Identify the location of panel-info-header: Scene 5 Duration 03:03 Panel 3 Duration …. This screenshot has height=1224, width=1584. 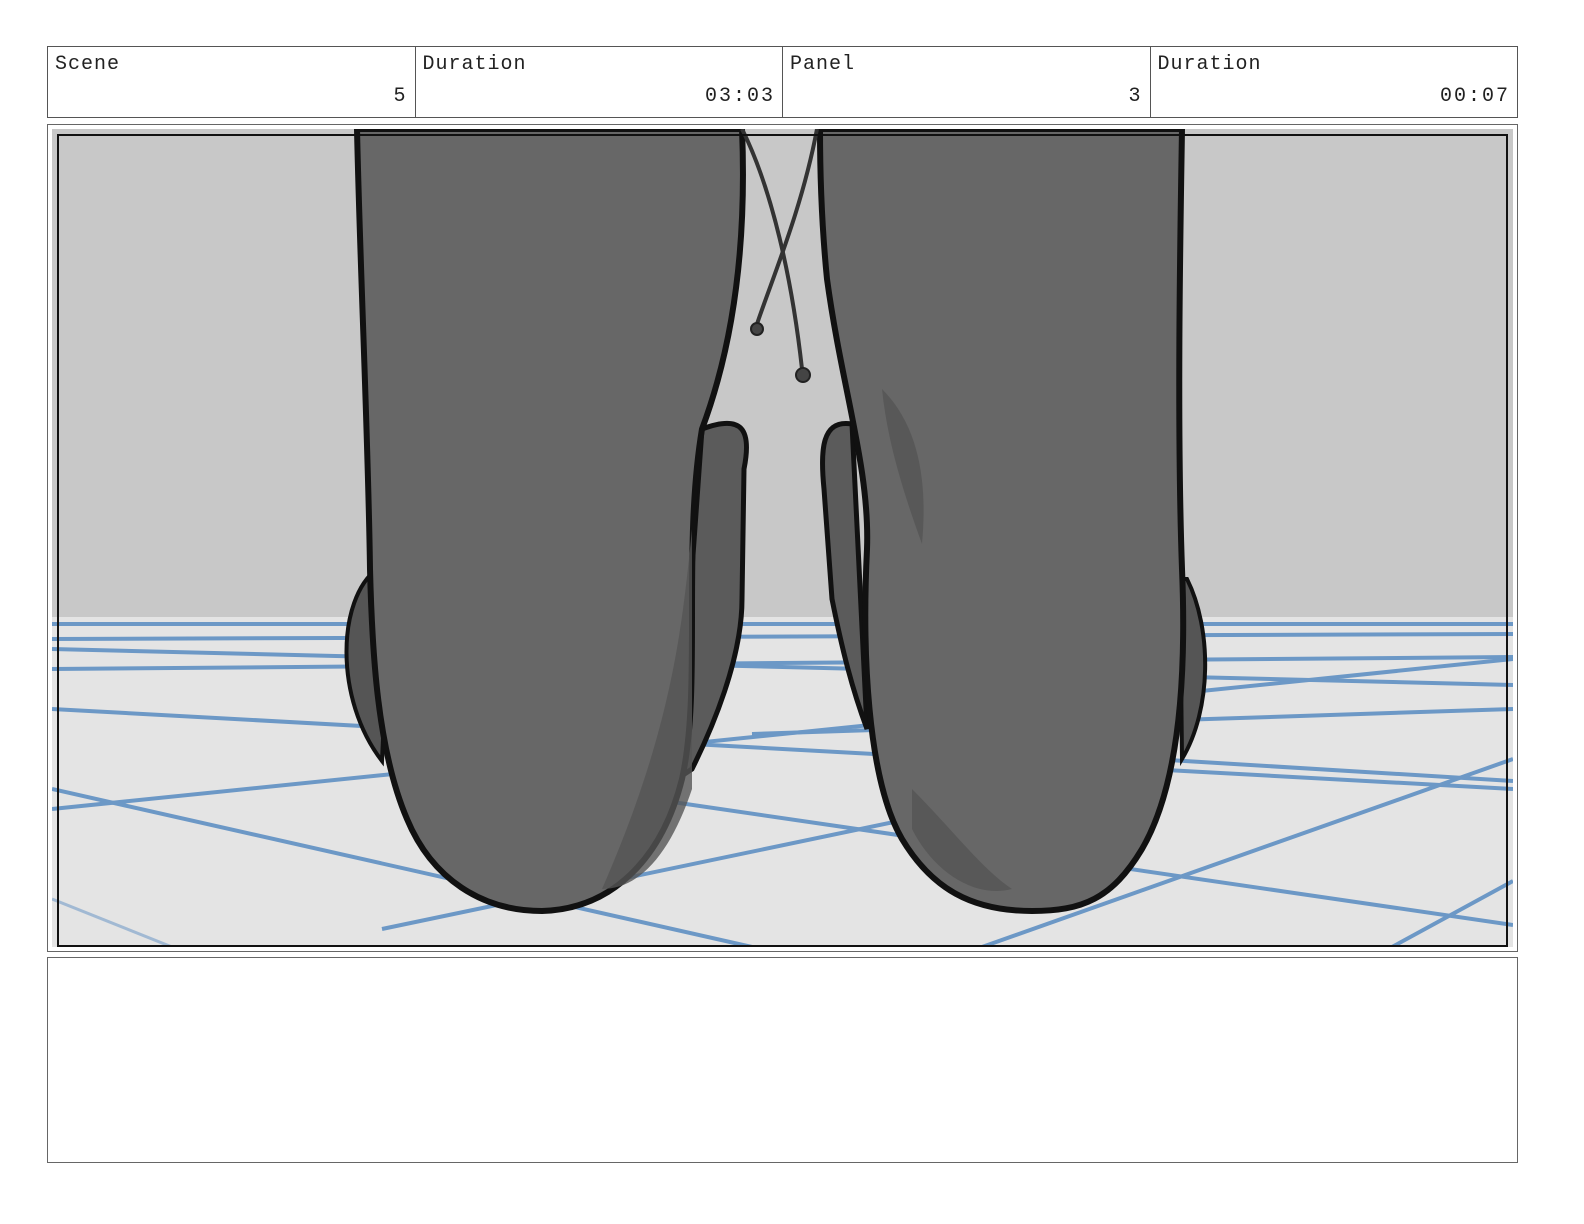
(782, 82).